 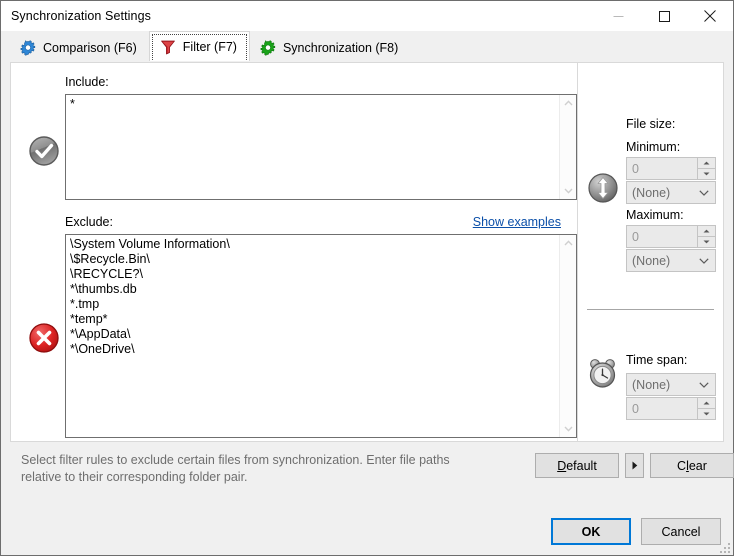 What do you see at coordinates (671, 236) in the screenshot?
I see `maximum-size-stepper: 0` at bounding box center [671, 236].